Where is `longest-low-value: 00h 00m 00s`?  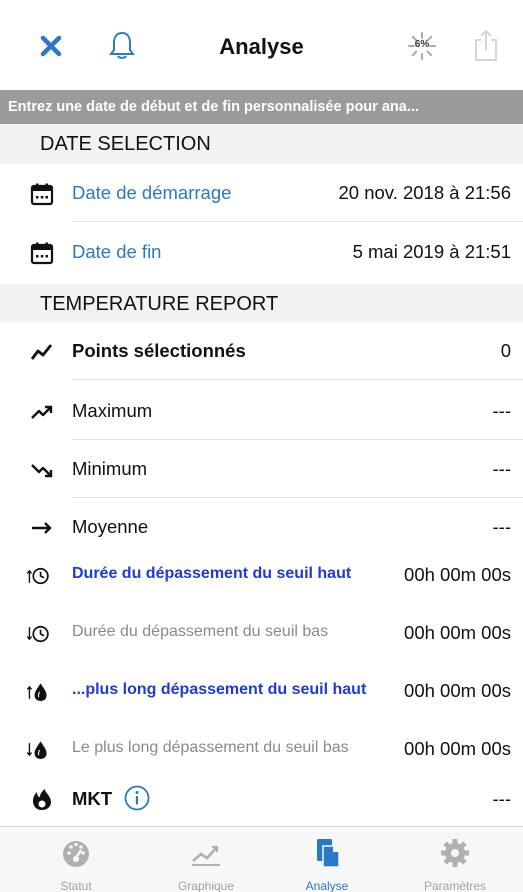 longest-low-value: 00h 00m 00s is located at coordinates (457, 748).